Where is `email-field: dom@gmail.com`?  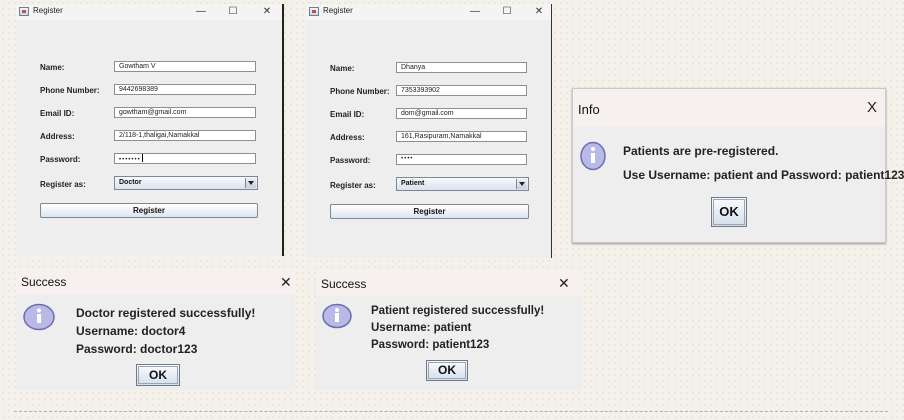
email-field: dom@gmail.com is located at coordinates (461, 113).